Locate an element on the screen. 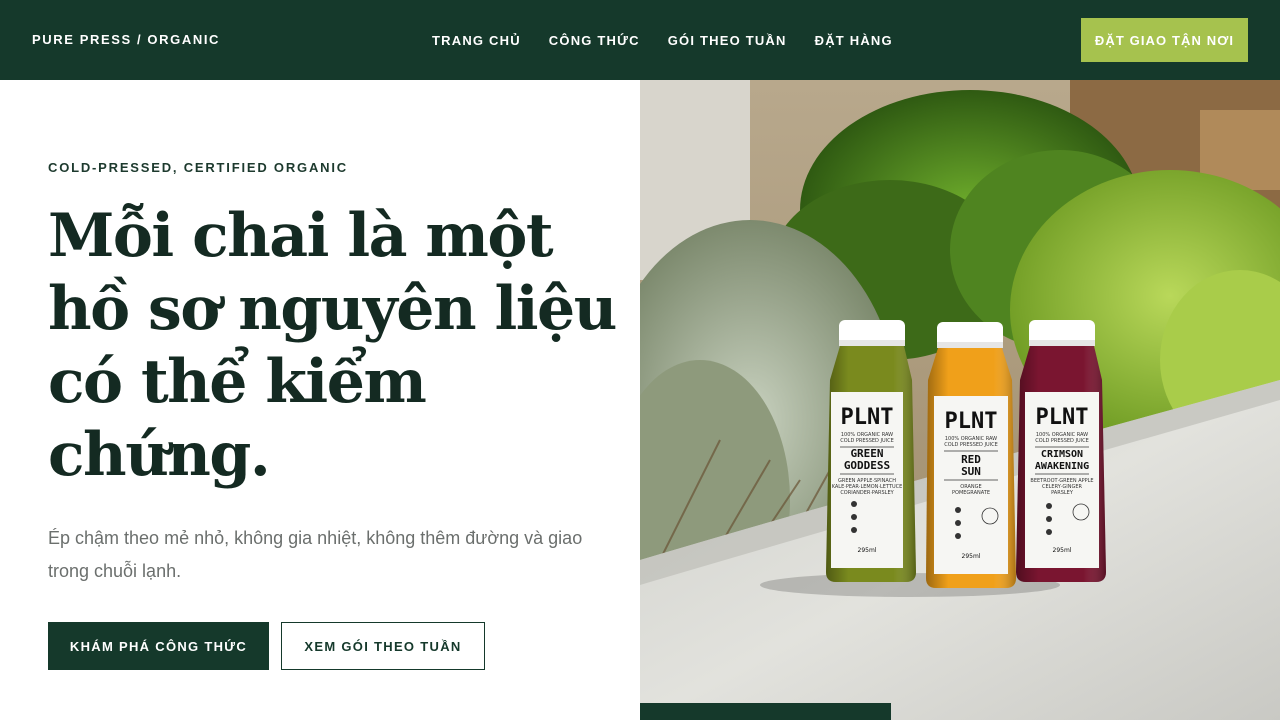 The width and height of the screenshot is (1280, 720). nav-link-weekly-plans: GÓI THEO TUẦN is located at coordinates (727, 40).